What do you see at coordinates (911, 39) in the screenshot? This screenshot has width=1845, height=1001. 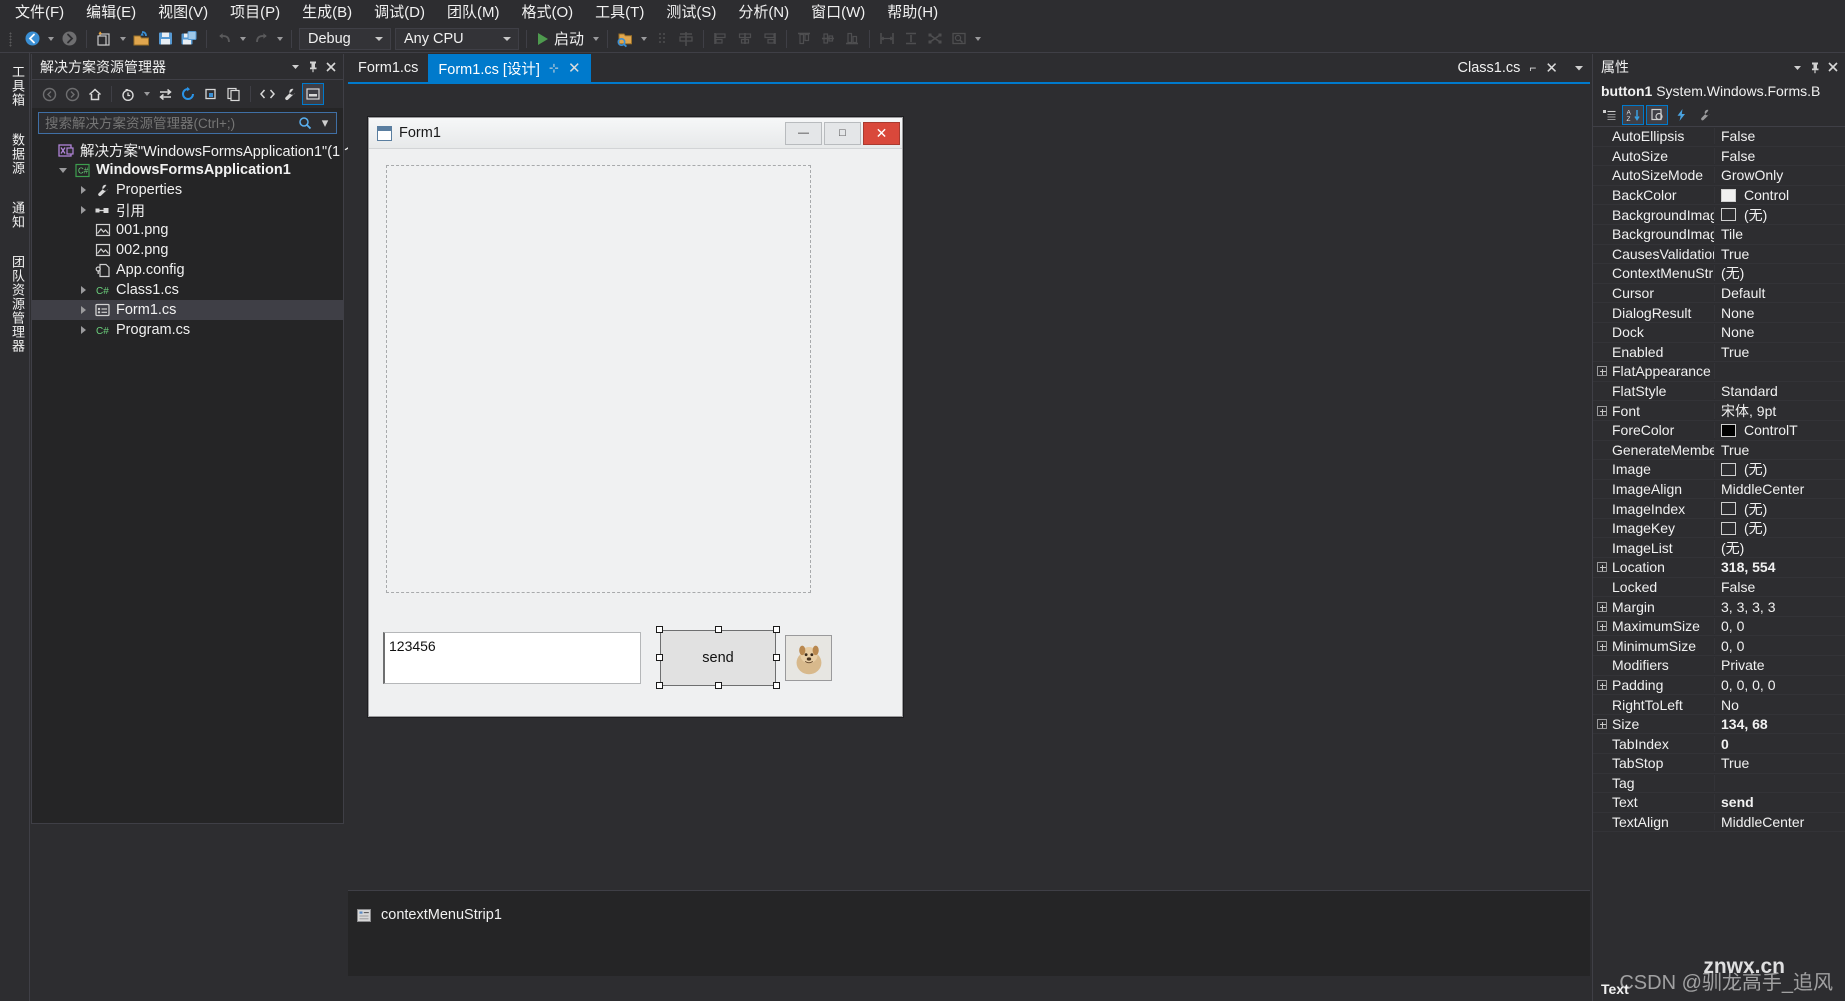 I see `make-same-height-icon` at bounding box center [911, 39].